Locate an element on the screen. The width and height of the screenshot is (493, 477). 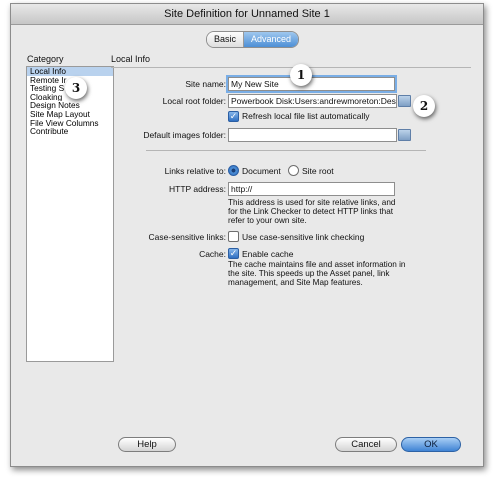
document-radio is located at coordinates (233, 170).